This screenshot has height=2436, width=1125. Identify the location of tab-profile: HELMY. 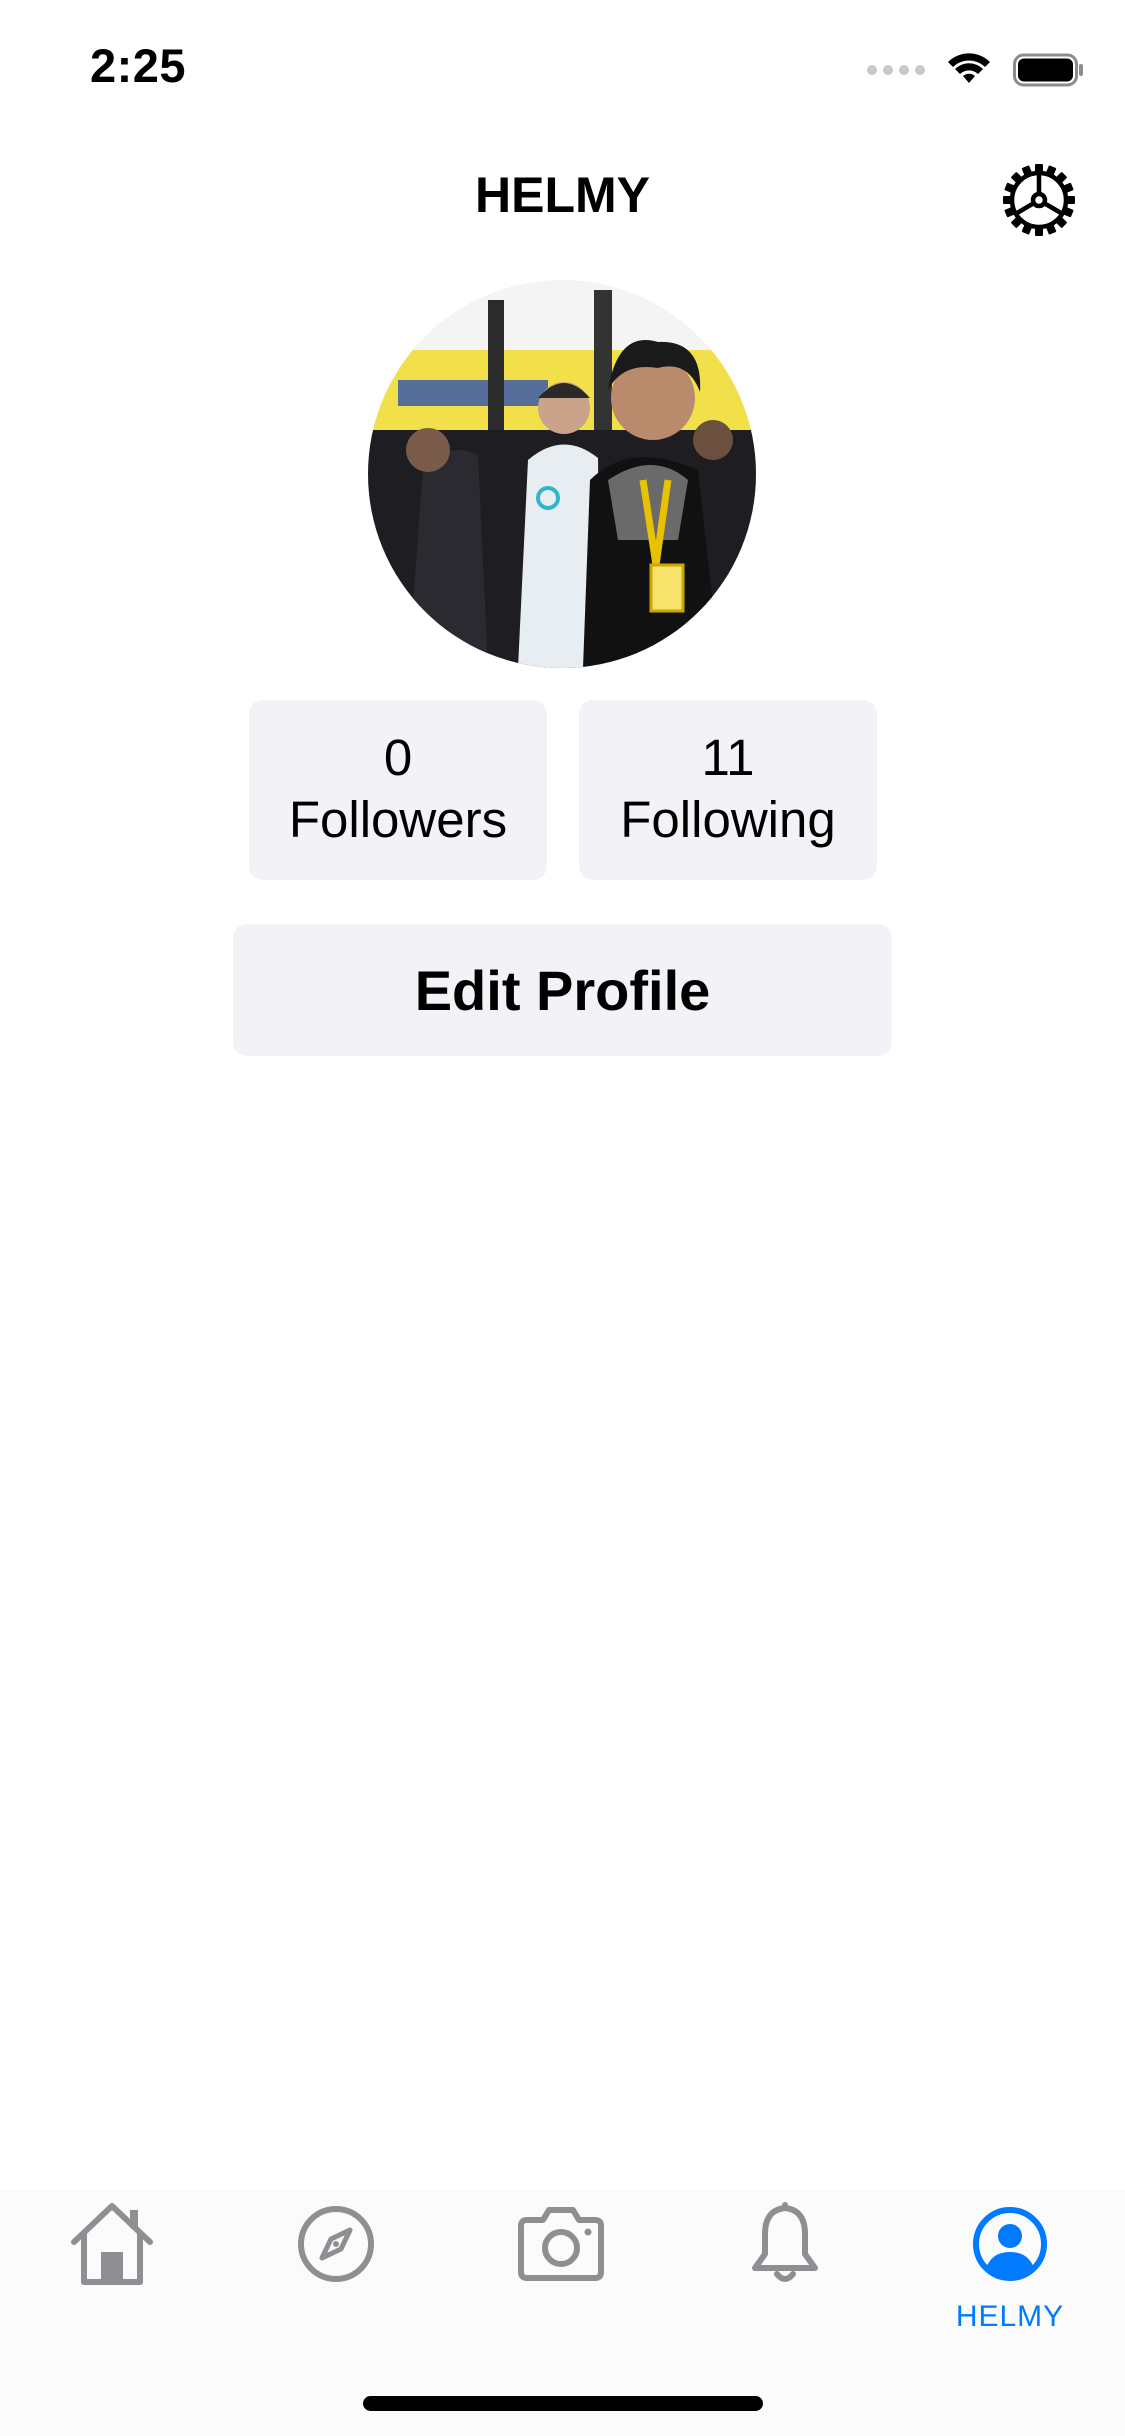
(1010, 2276).